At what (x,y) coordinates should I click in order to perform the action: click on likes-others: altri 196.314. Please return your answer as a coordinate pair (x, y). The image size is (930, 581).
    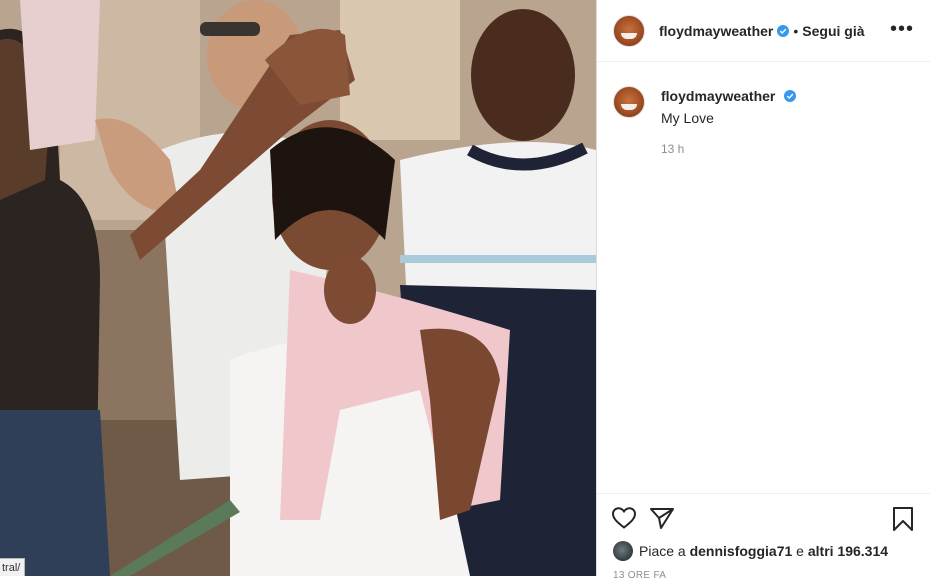
    Looking at the image, I should click on (848, 551).